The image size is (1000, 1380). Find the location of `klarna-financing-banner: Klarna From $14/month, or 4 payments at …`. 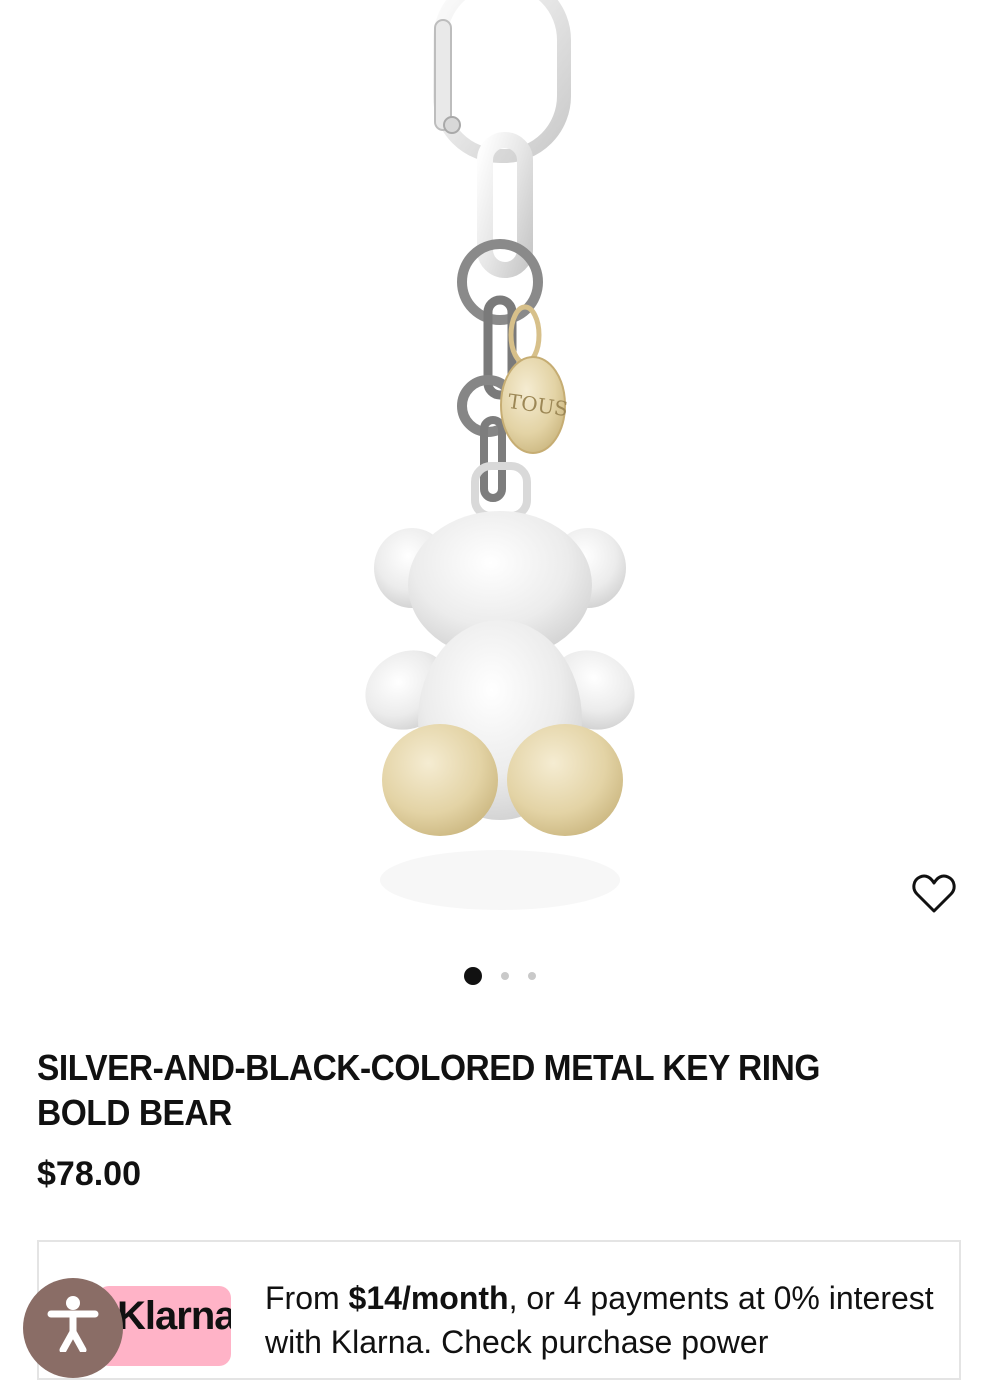

klarna-financing-banner: Klarna From $14/month, or 4 payments at … is located at coordinates (499, 1310).